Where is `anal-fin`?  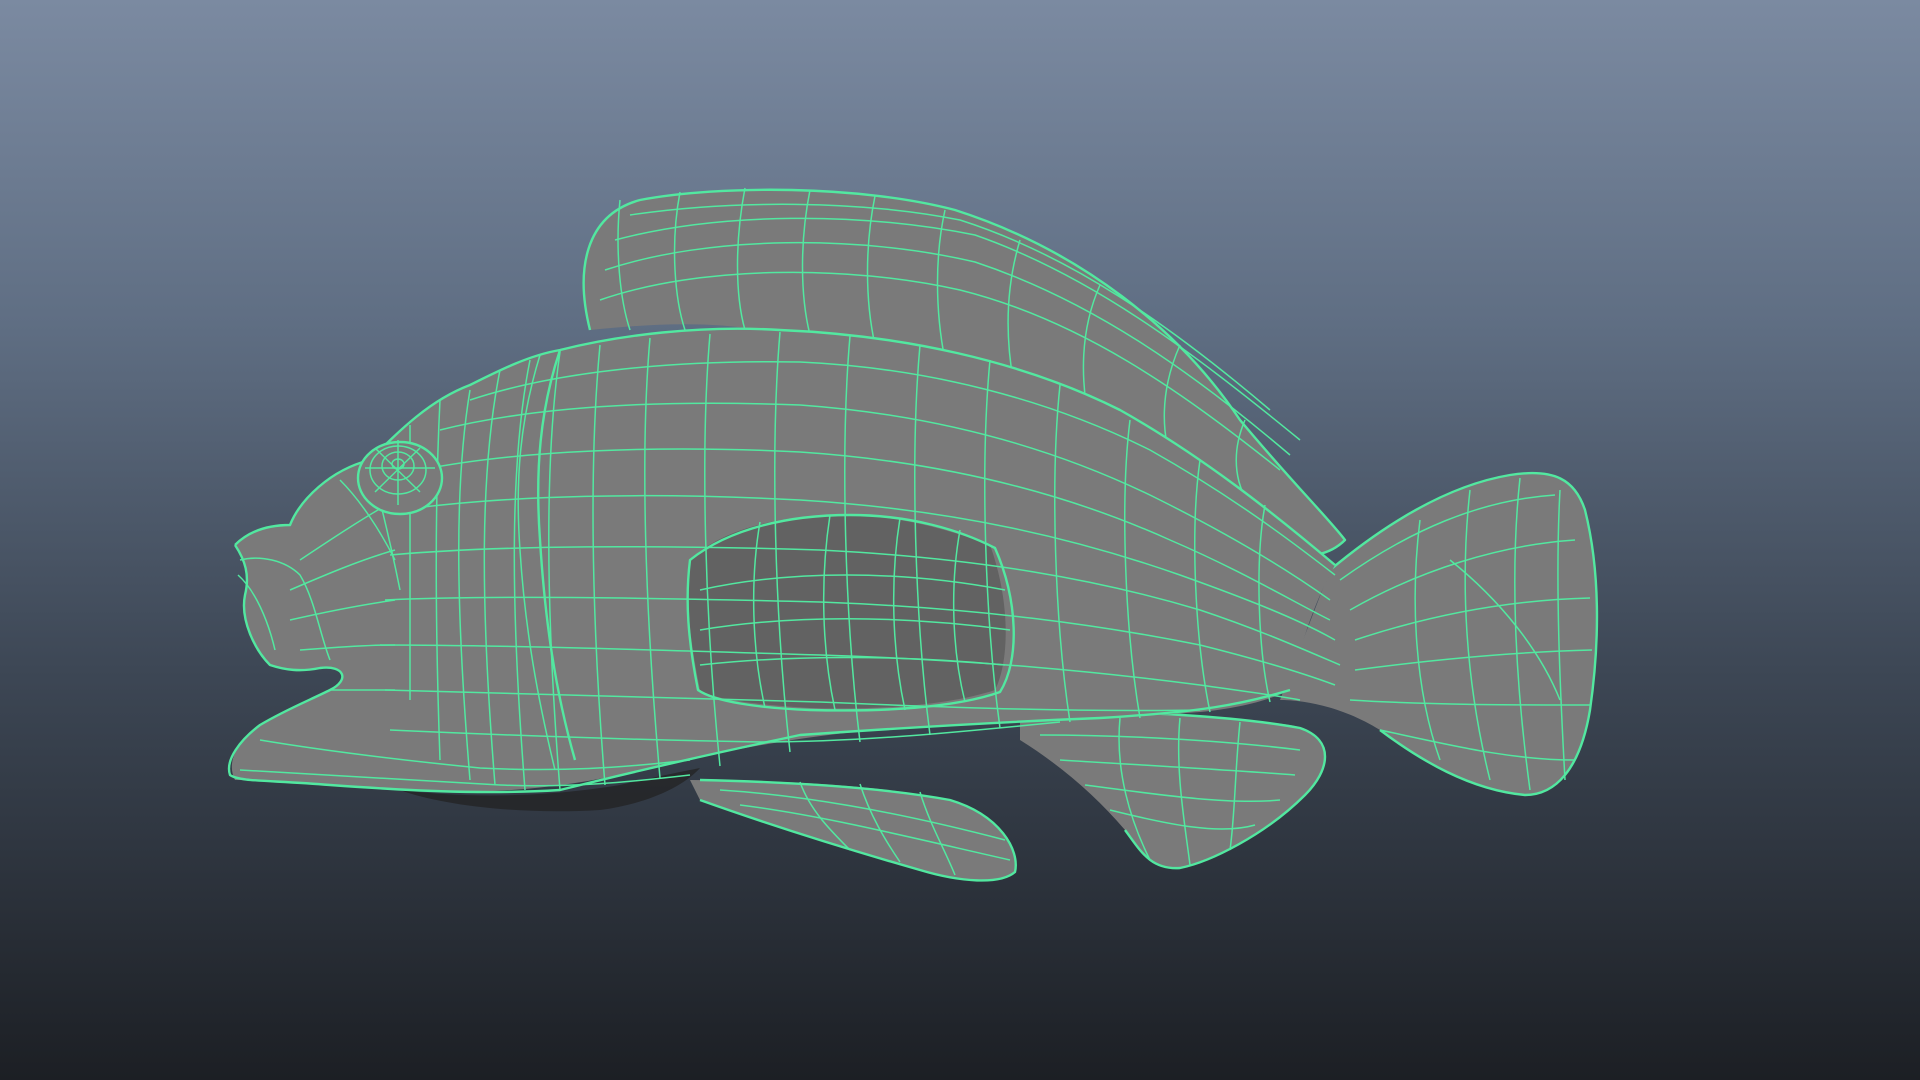 anal-fin is located at coordinates (1173, 789).